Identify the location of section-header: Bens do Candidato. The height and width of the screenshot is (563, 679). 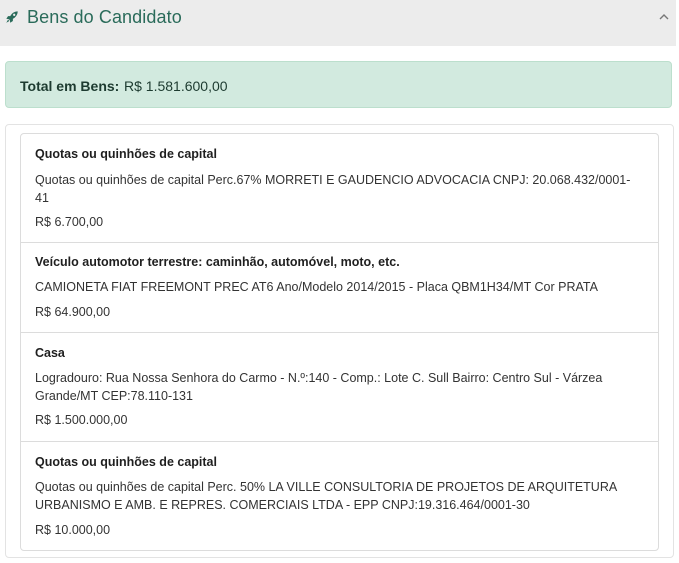
(338, 23).